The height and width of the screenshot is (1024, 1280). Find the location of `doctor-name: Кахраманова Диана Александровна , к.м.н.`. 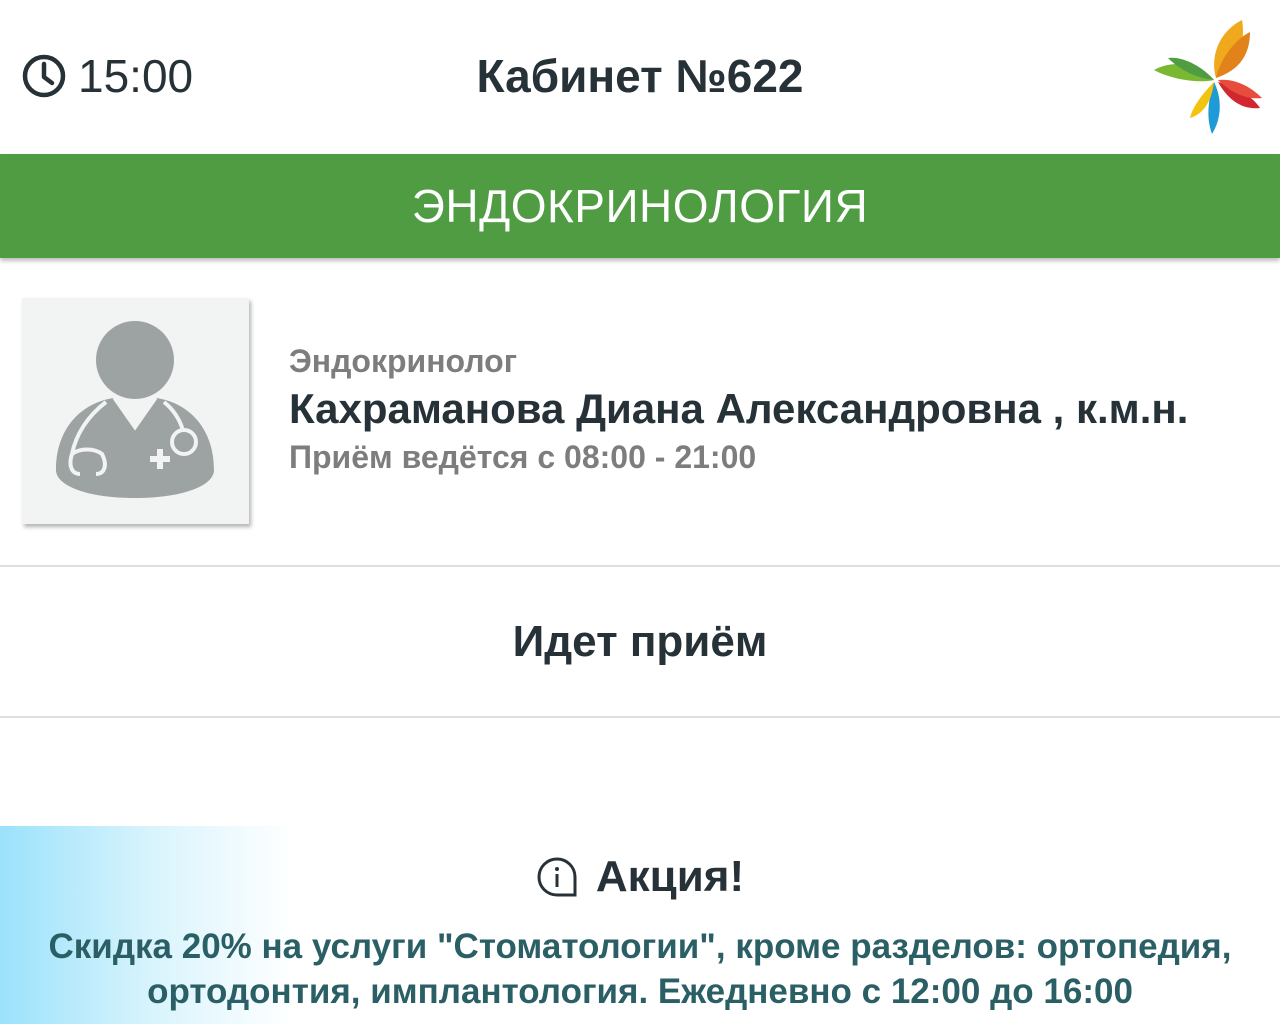

doctor-name: Кахраманова Диана Александровна , к.м.н. is located at coordinates (739, 408).